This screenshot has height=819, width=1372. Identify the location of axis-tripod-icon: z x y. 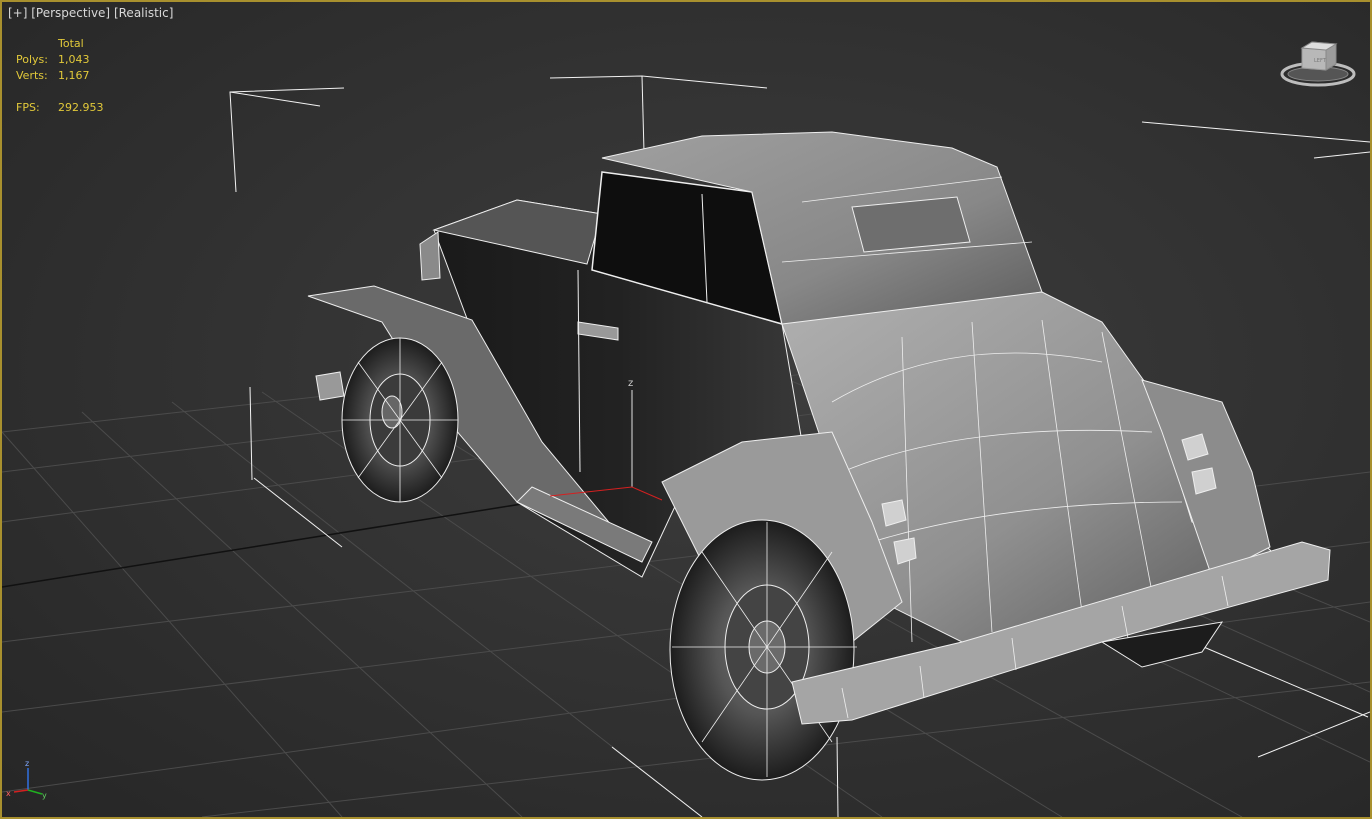
(26, 779).